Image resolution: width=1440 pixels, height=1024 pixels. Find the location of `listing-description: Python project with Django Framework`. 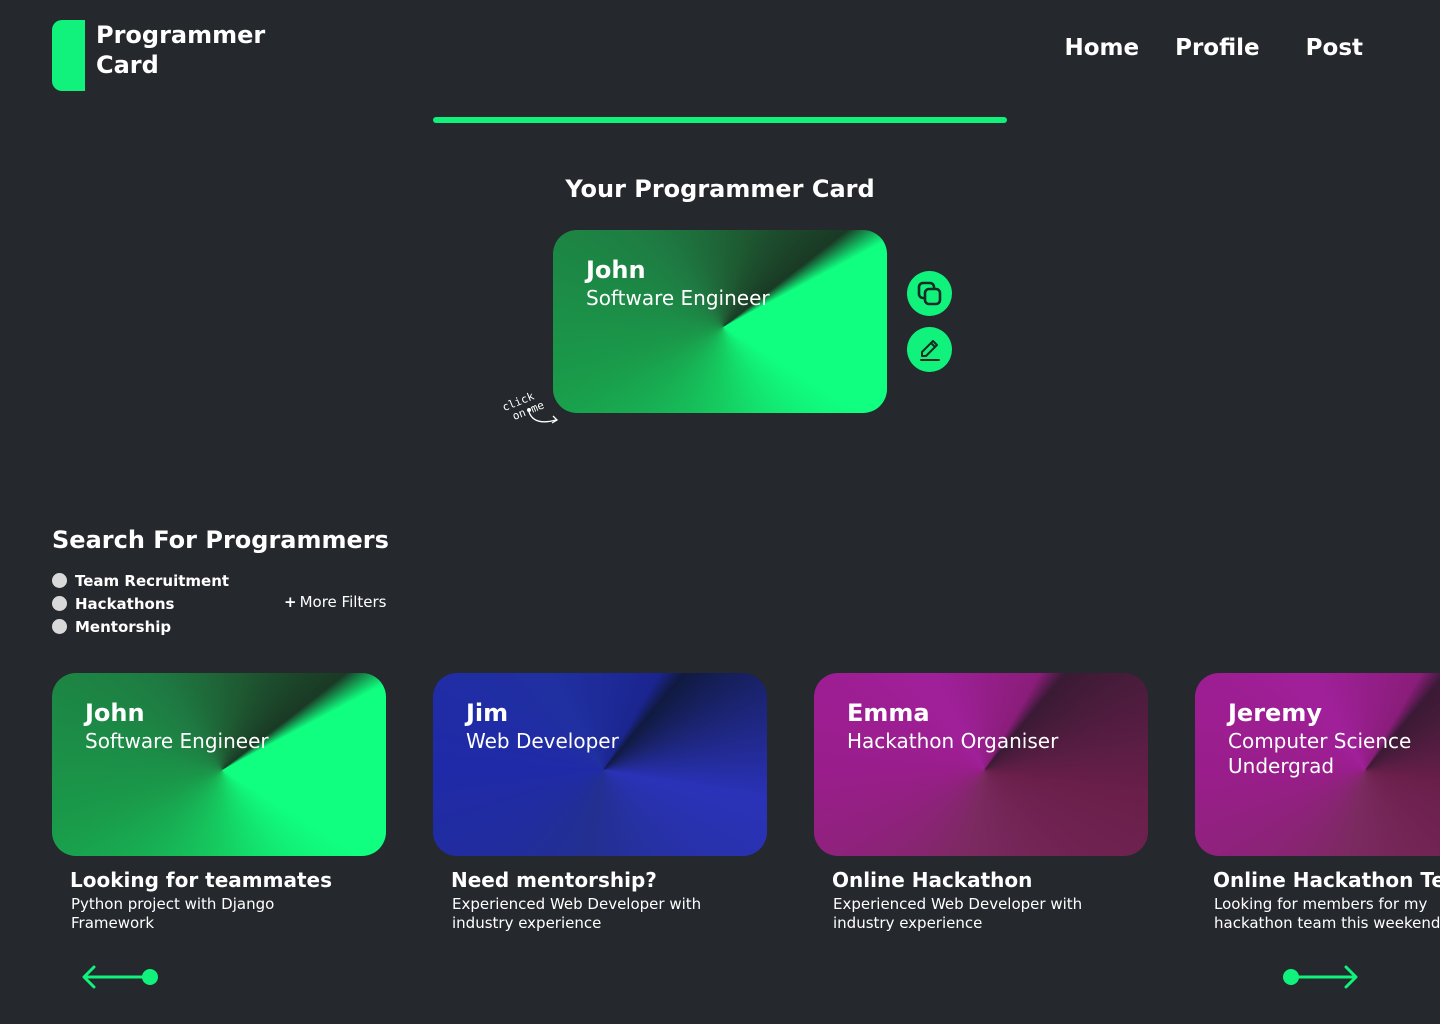

listing-description: Python project with Django Framework is located at coordinates (173, 913).